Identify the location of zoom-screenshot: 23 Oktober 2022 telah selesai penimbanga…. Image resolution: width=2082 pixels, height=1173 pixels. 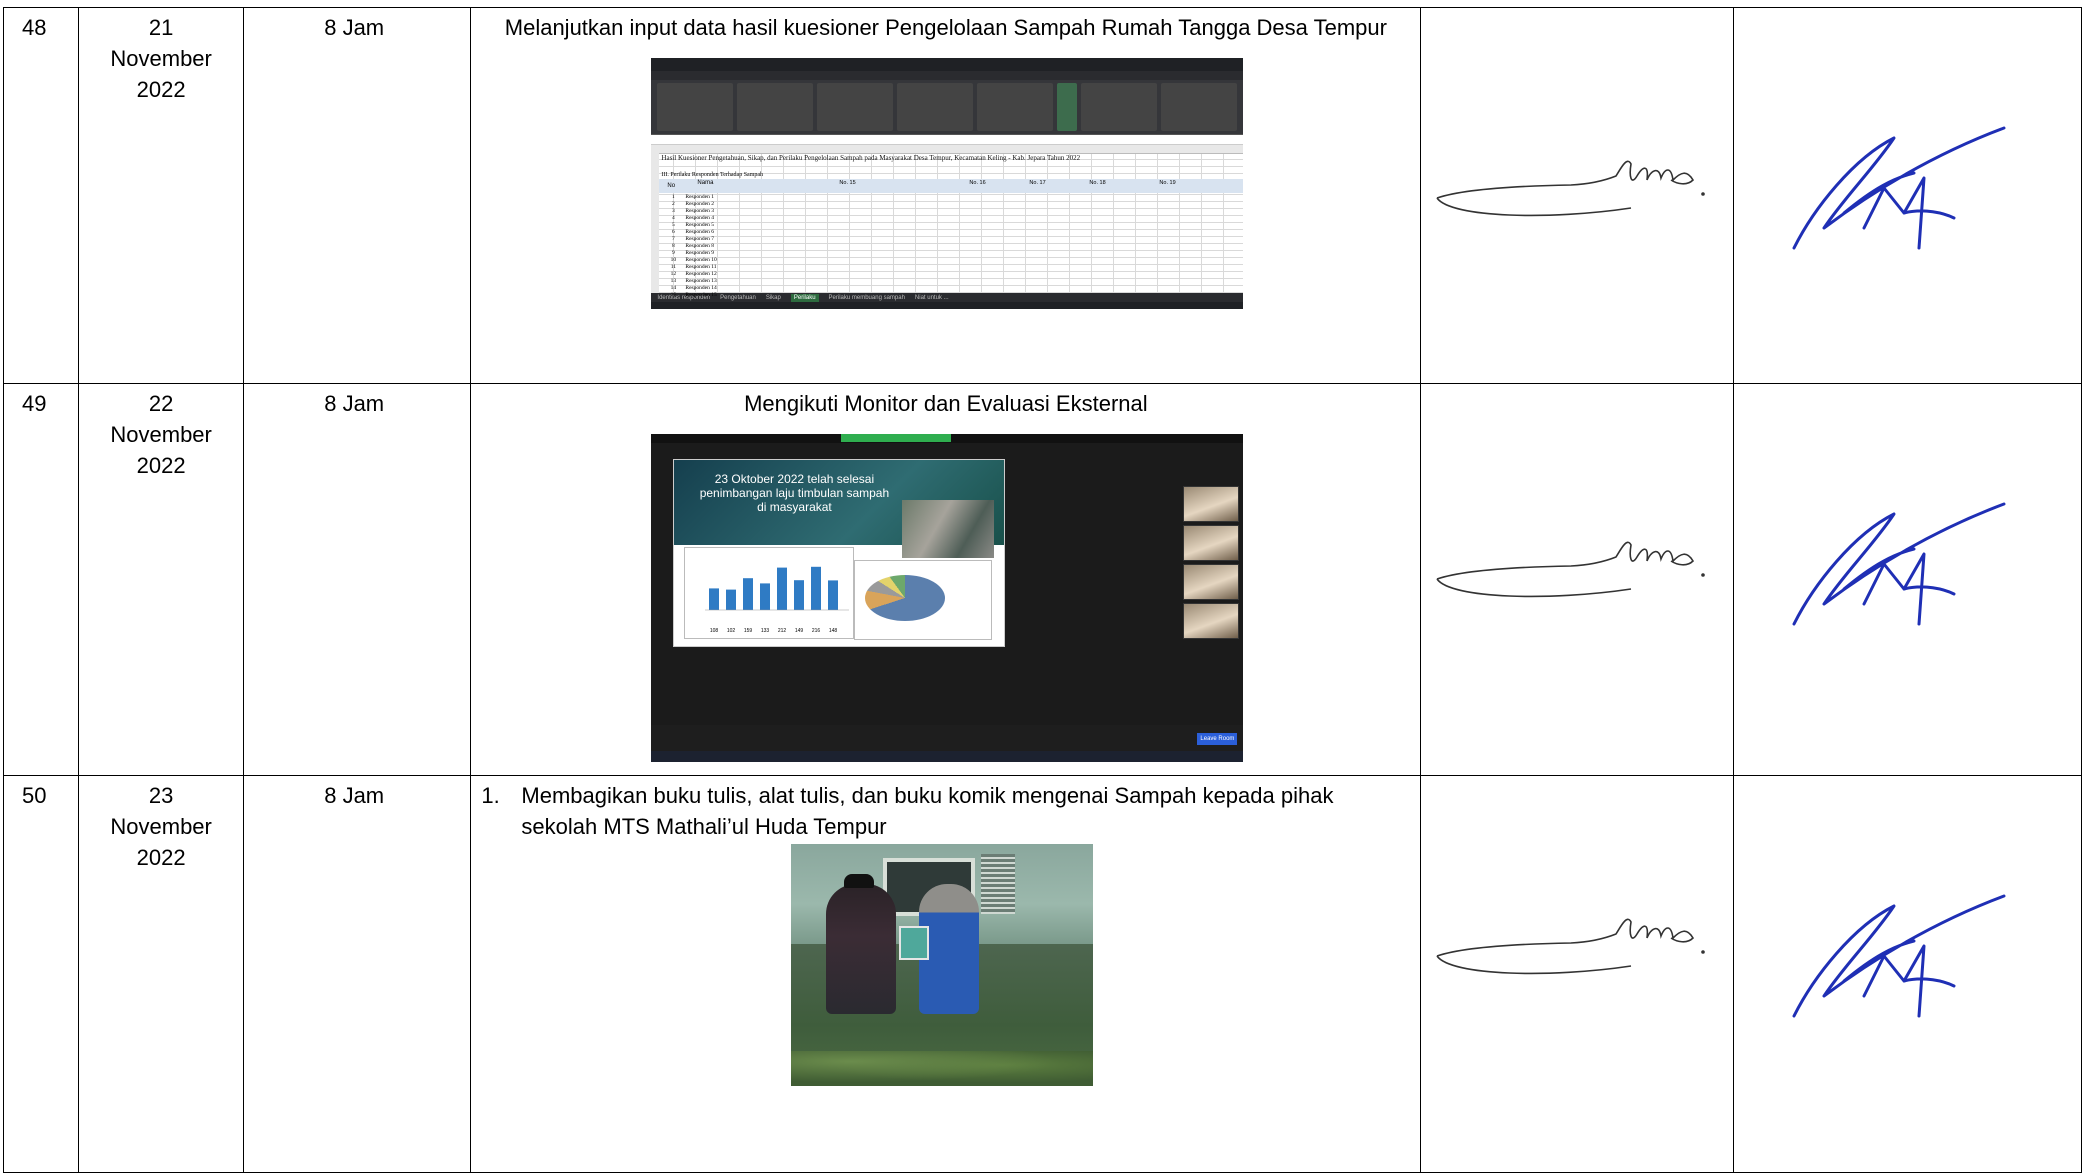
(947, 598).